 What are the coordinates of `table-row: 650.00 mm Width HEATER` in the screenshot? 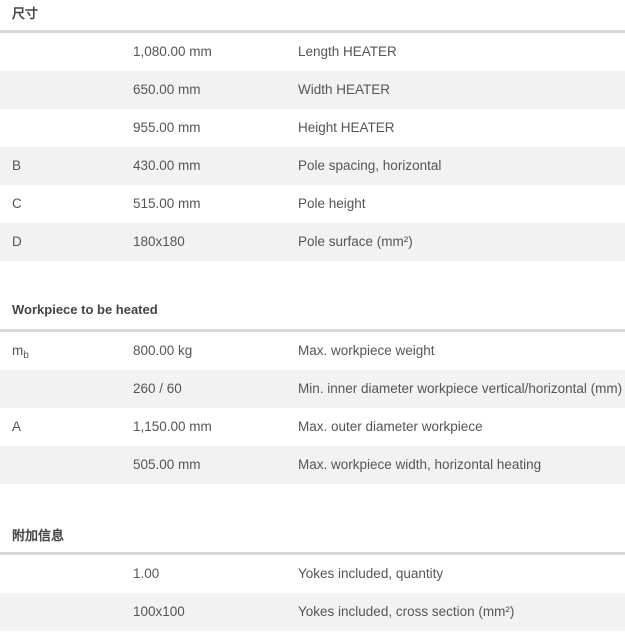 It's located at (312, 90).